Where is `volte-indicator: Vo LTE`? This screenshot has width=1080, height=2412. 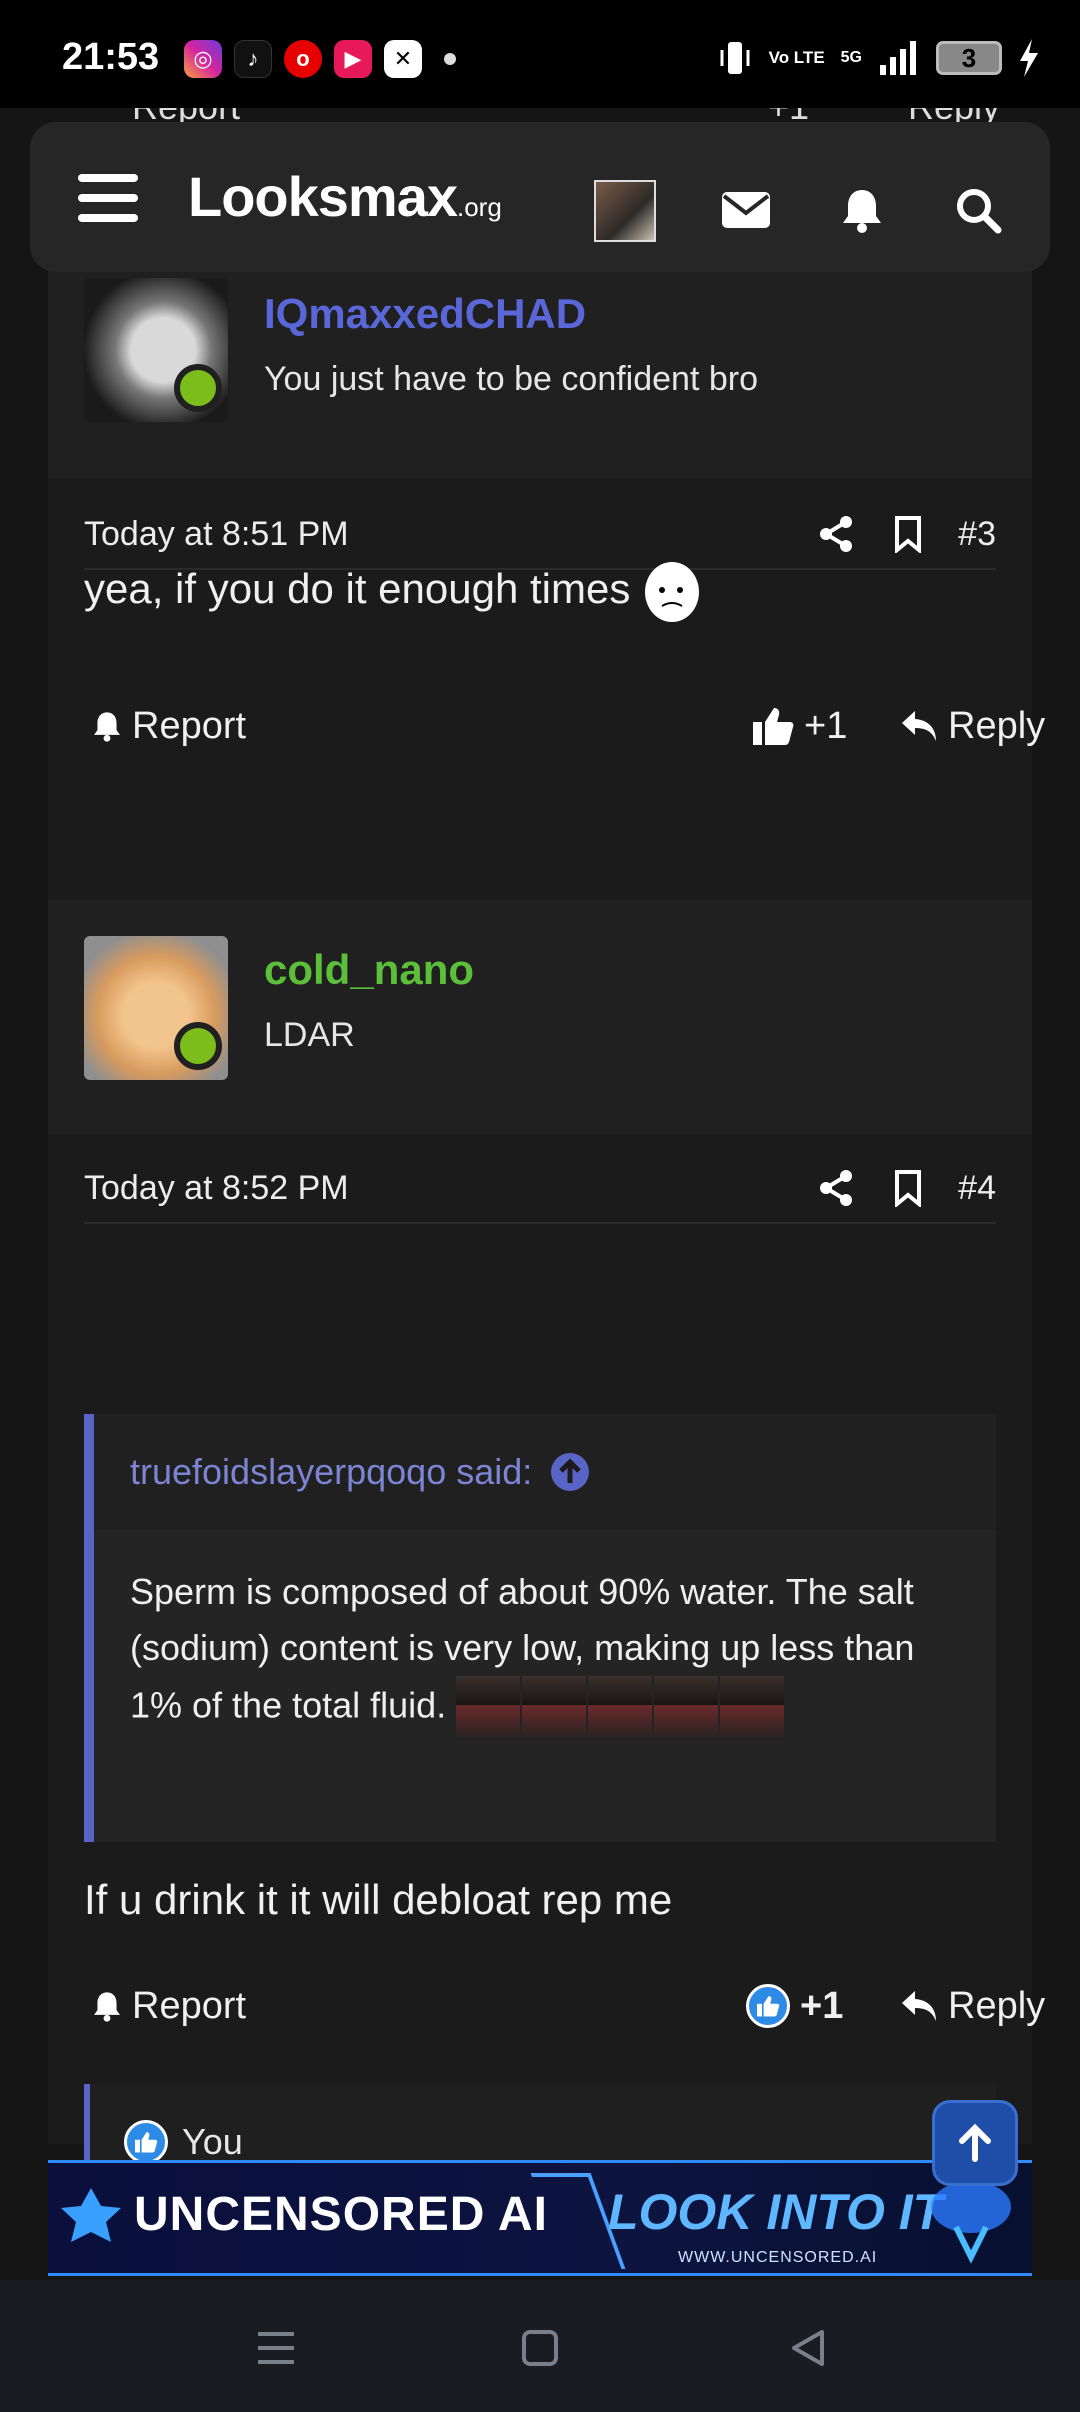
volte-indicator: Vo LTE is located at coordinates (796, 57).